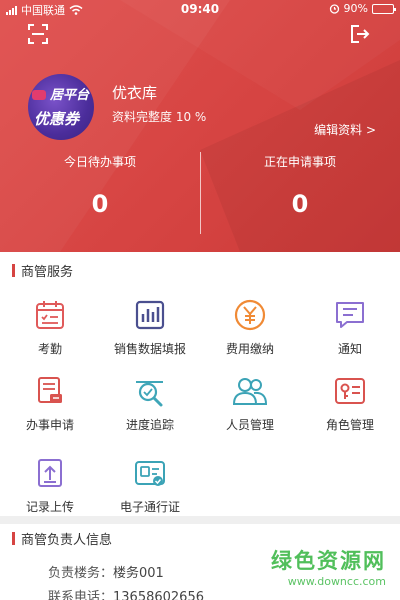  What do you see at coordinates (149, 507) in the screenshot?
I see `service-label: 电子通行证` at bounding box center [149, 507].